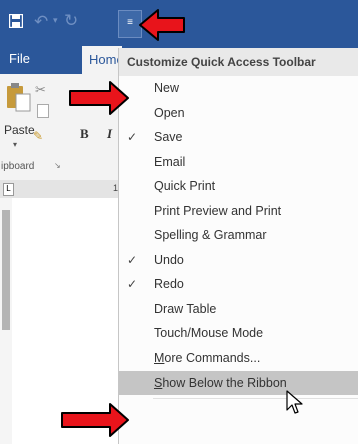 Image resolution: width=358 pixels, height=444 pixels. Describe the element at coordinates (255, 398) in the screenshot. I see `menu-separator` at that location.